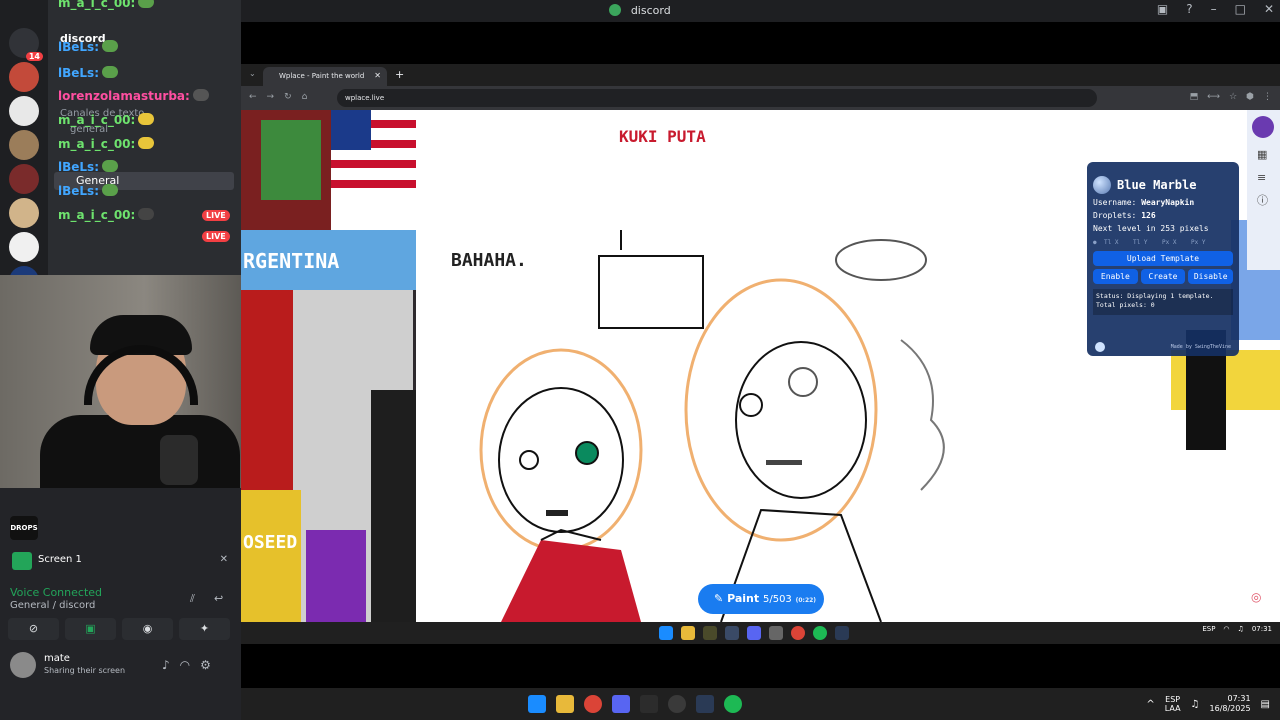 This screenshot has height=720, width=1280. Describe the element at coordinates (1097, 242) in the screenshot. I see `pin-icon: ●` at that location.